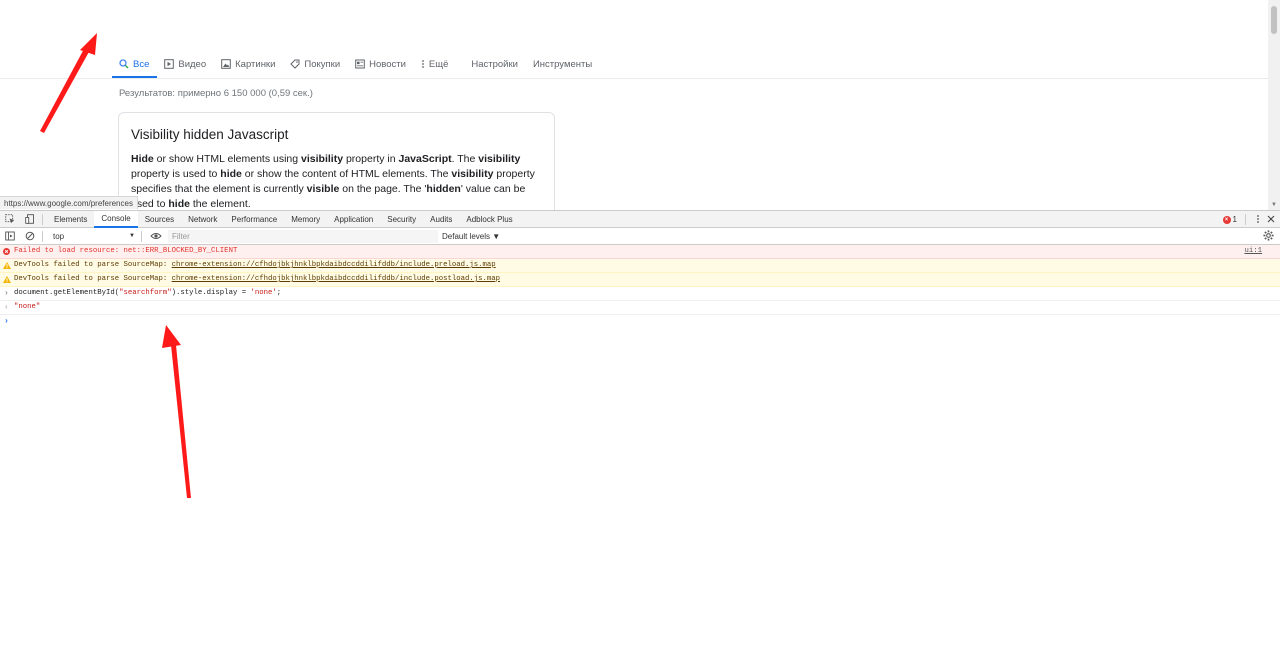 This screenshot has width=1280, height=649. Describe the element at coordinates (6, 253) in the screenshot. I see `error-icon` at that location.